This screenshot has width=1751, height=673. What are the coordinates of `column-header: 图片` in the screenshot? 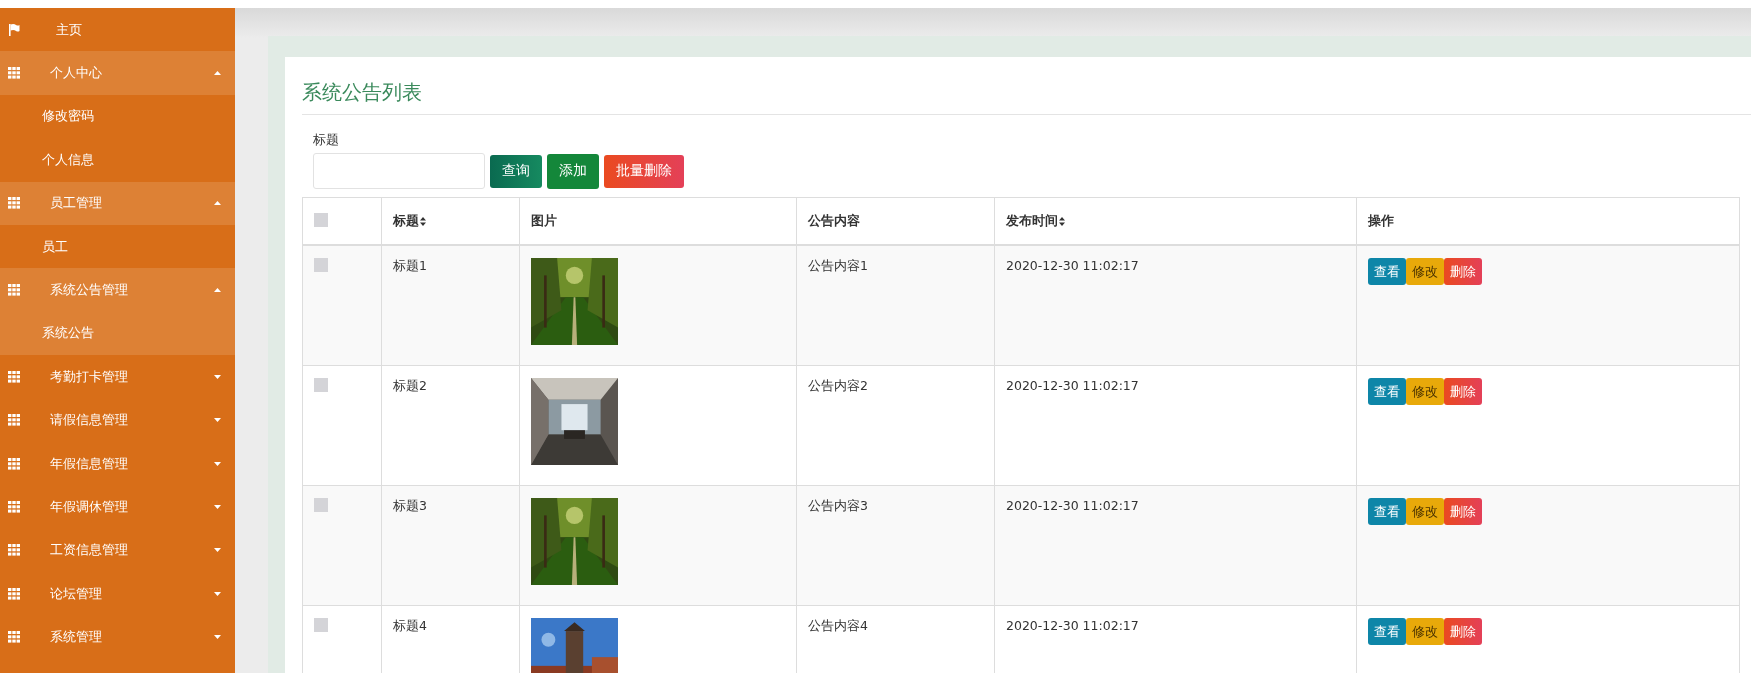 It's located at (544, 220).